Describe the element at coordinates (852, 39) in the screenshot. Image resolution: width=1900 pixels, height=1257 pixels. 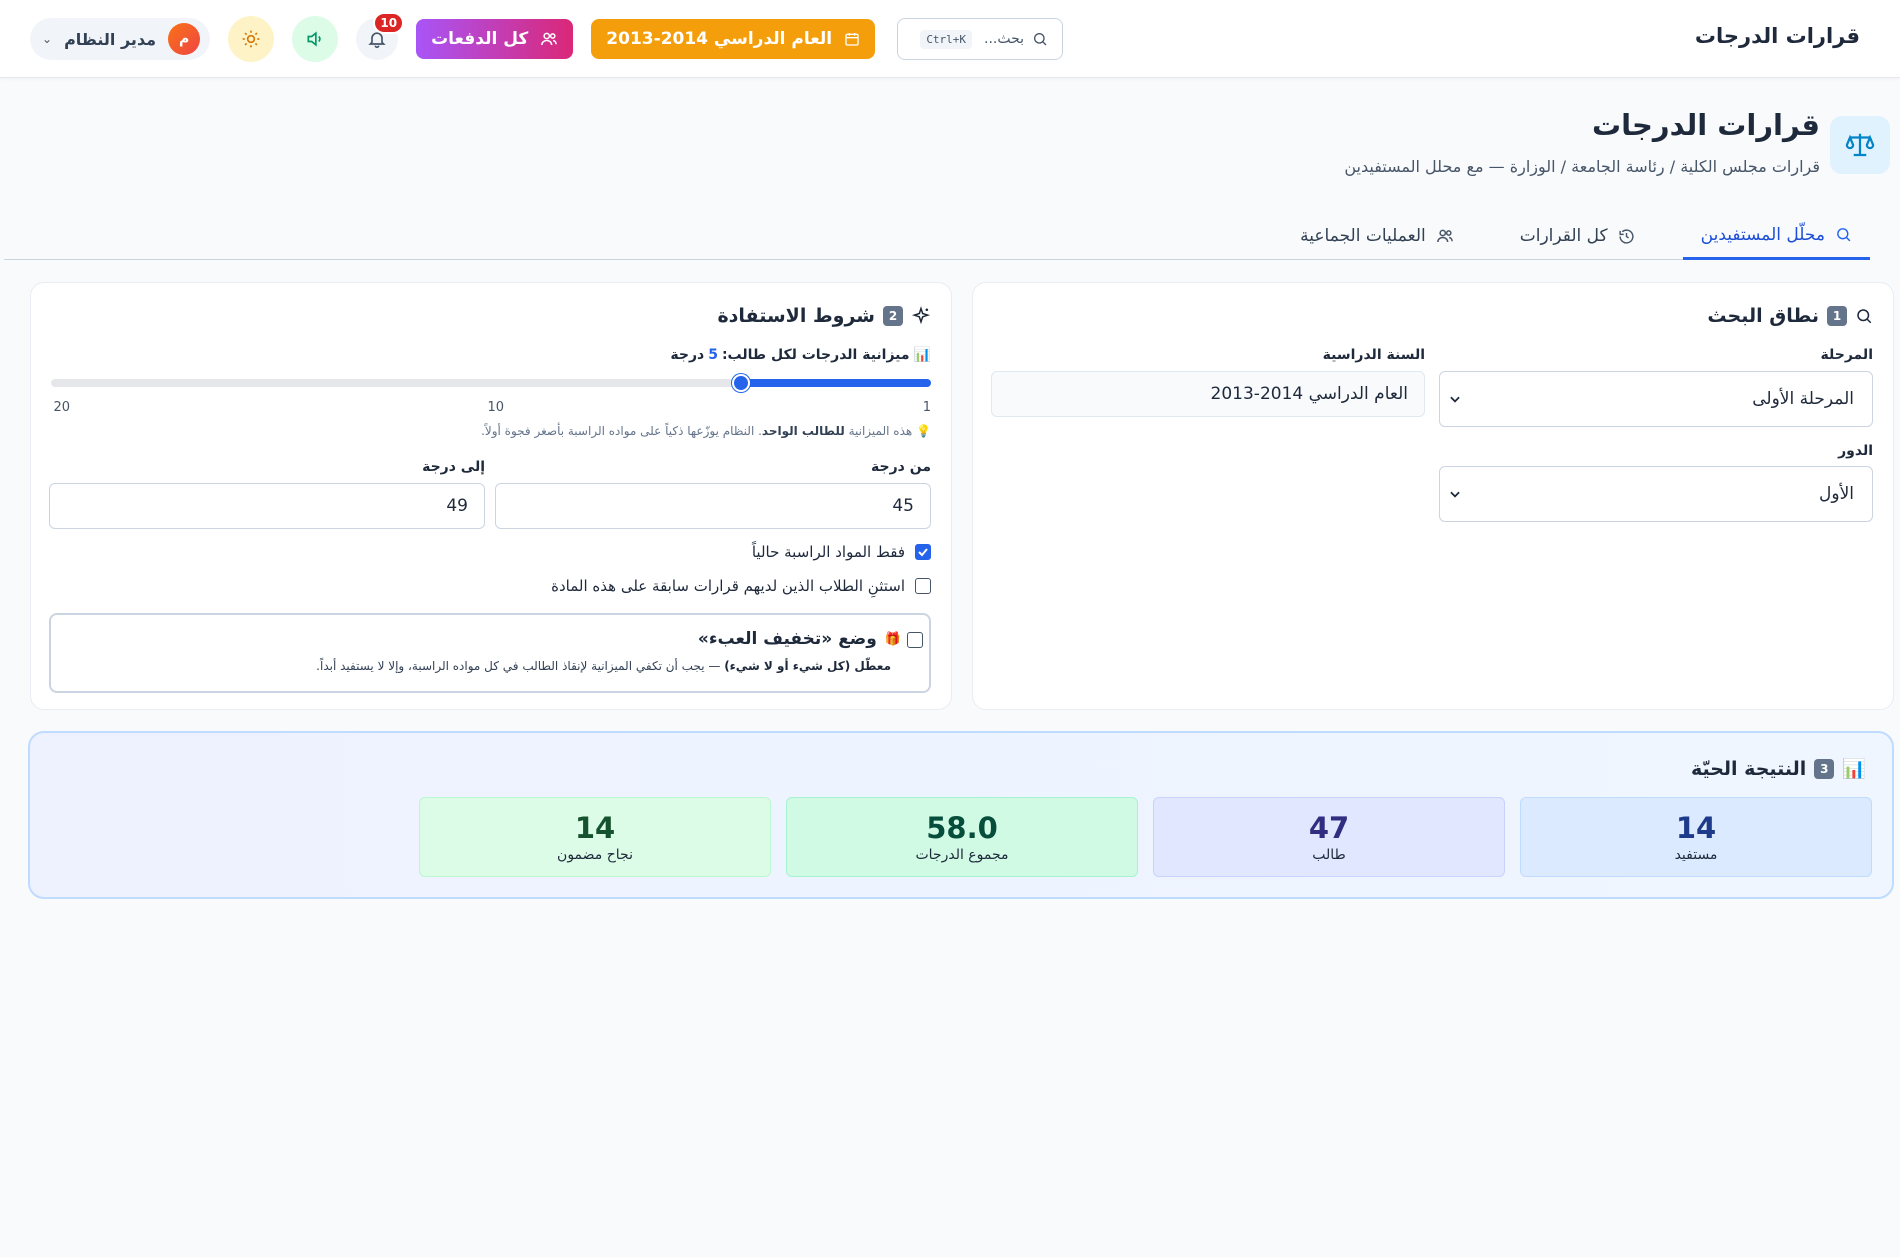
I see `calendar-icon` at that location.